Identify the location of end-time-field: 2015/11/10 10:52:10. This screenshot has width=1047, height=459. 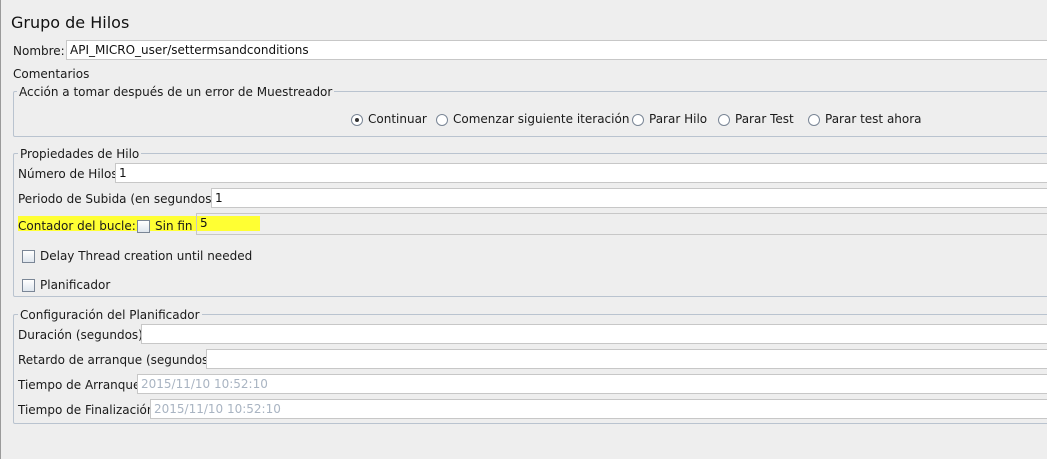
(598, 409).